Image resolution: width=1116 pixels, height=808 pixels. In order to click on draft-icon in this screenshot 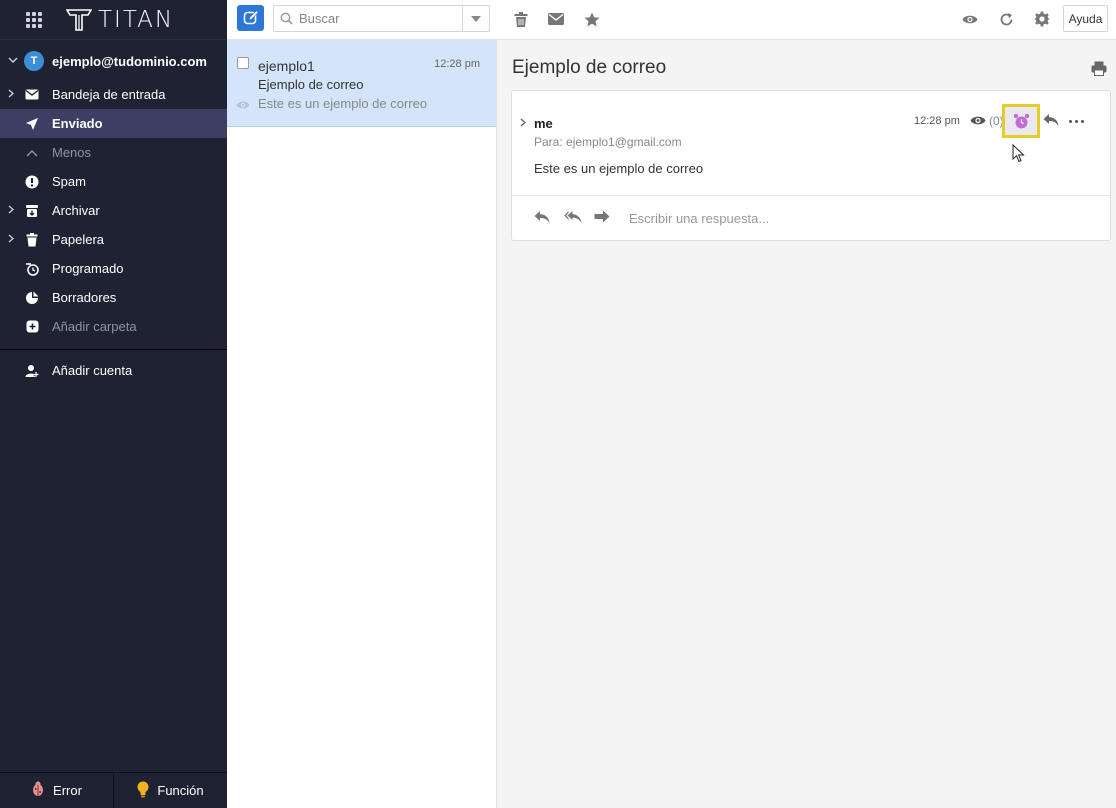, I will do `click(32, 298)`.